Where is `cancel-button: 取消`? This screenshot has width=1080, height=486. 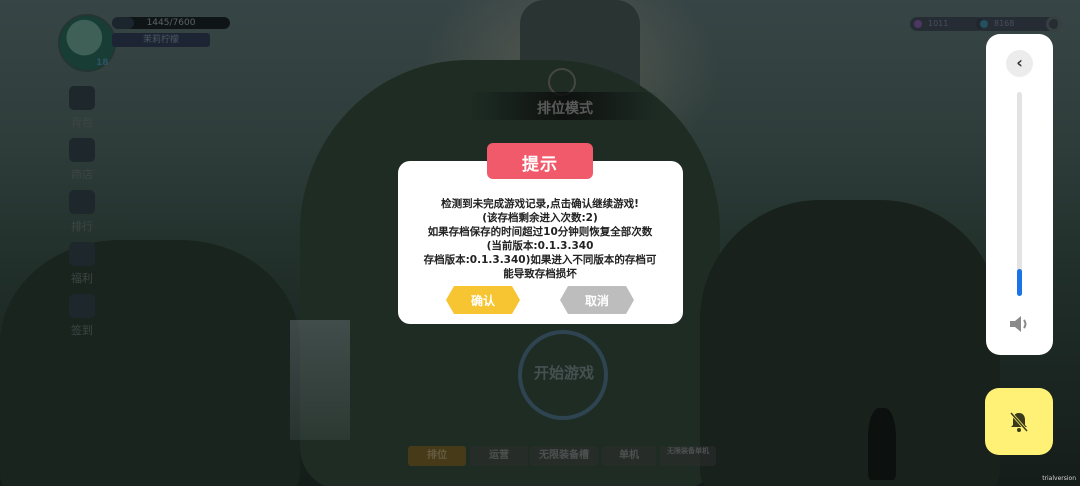 cancel-button: 取消 is located at coordinates (597, 300).